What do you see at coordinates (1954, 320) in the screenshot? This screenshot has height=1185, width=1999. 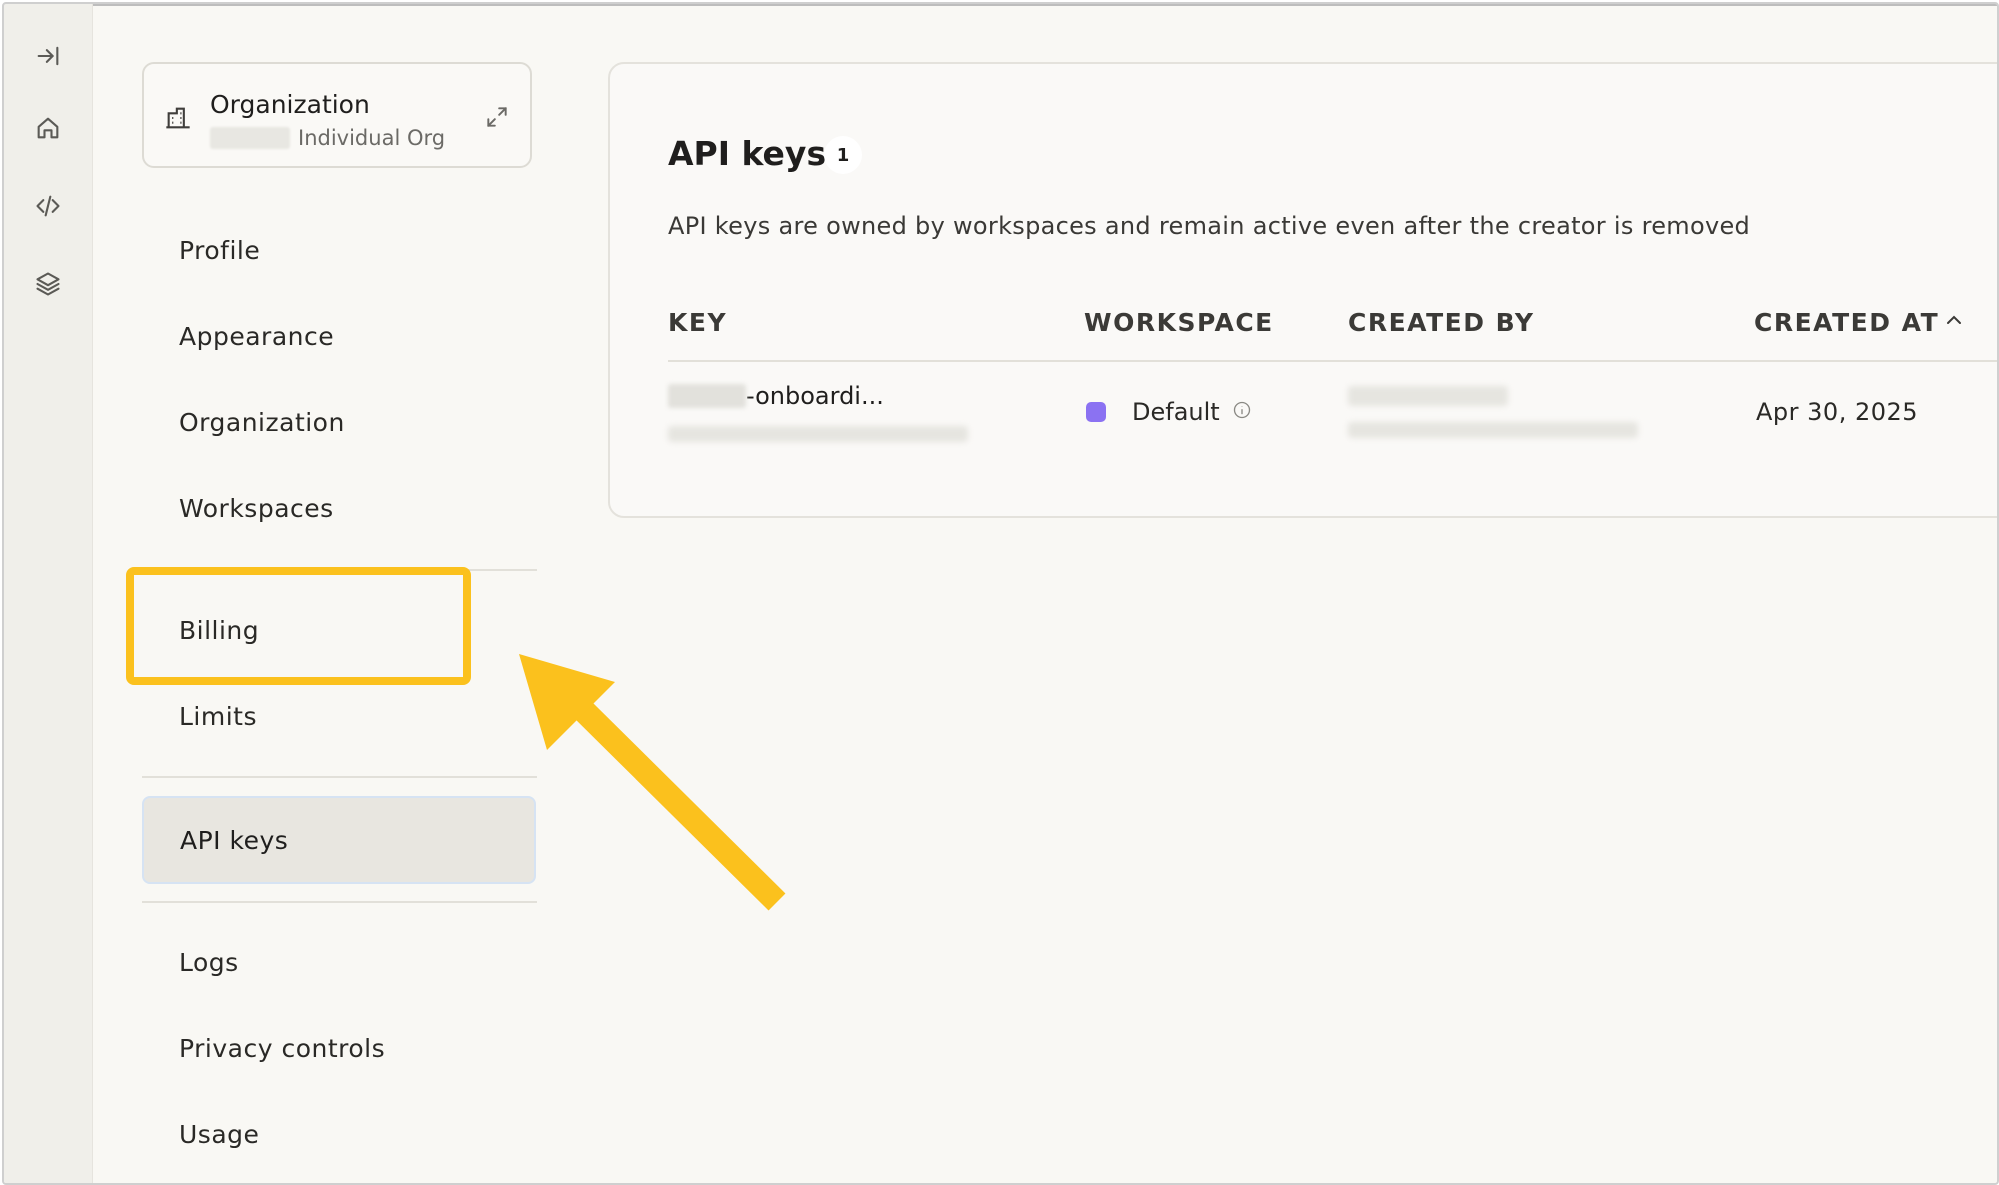 I see `sort-ascending-icon` at bounding box center [1954, 320].